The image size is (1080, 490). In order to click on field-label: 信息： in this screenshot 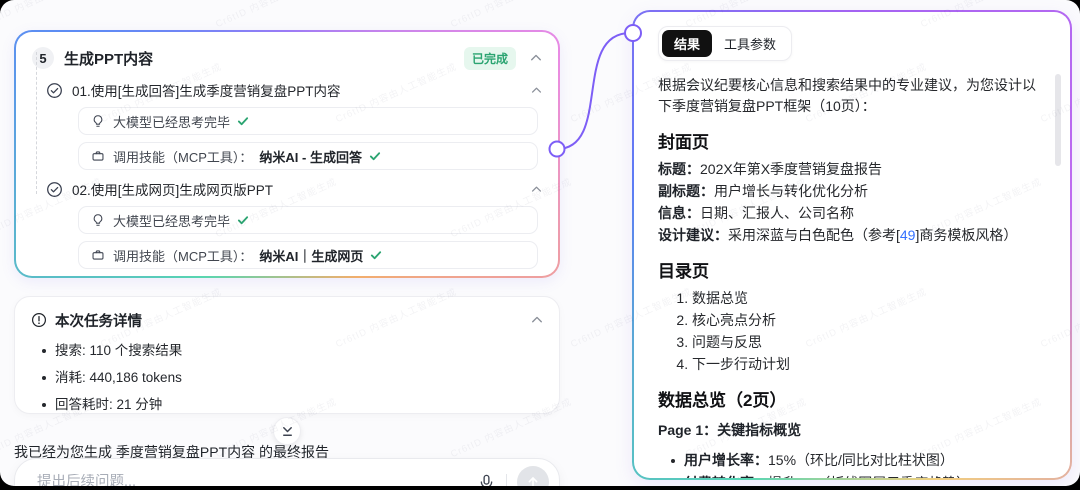, I will do `click(679, 213)`.